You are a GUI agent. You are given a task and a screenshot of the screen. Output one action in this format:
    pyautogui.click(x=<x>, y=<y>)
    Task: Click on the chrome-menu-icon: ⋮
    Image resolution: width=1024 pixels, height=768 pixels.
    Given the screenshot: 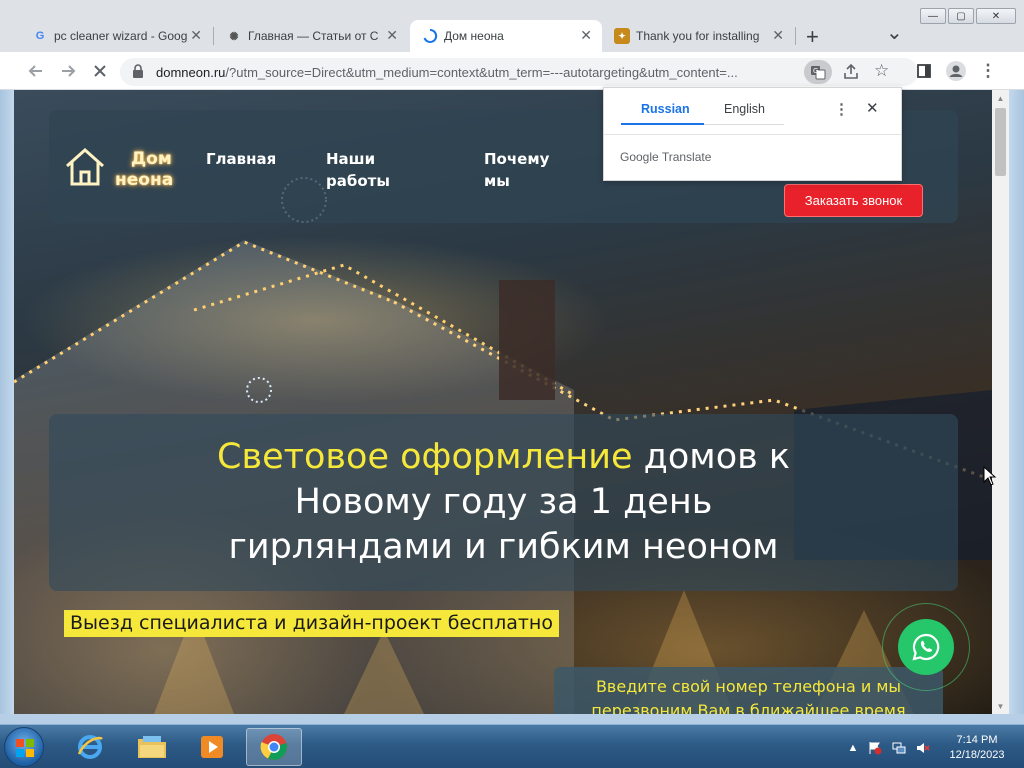 What is the action you would take?
    pyautogui.click(x=988, y=71)
    